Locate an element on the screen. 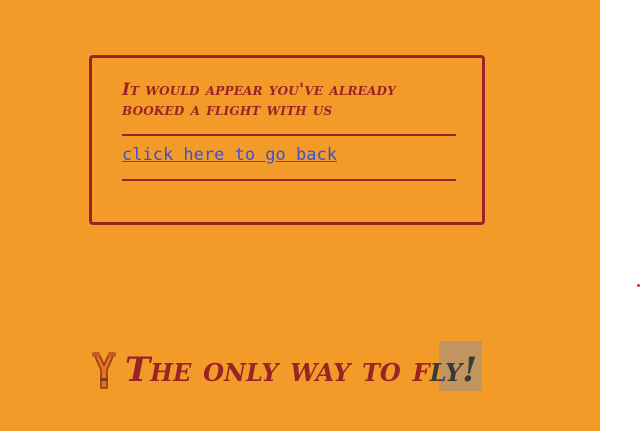 This screenshot has width=642, height=431. tagline-text-main: The only way to f is located at coordinates (277, 370).